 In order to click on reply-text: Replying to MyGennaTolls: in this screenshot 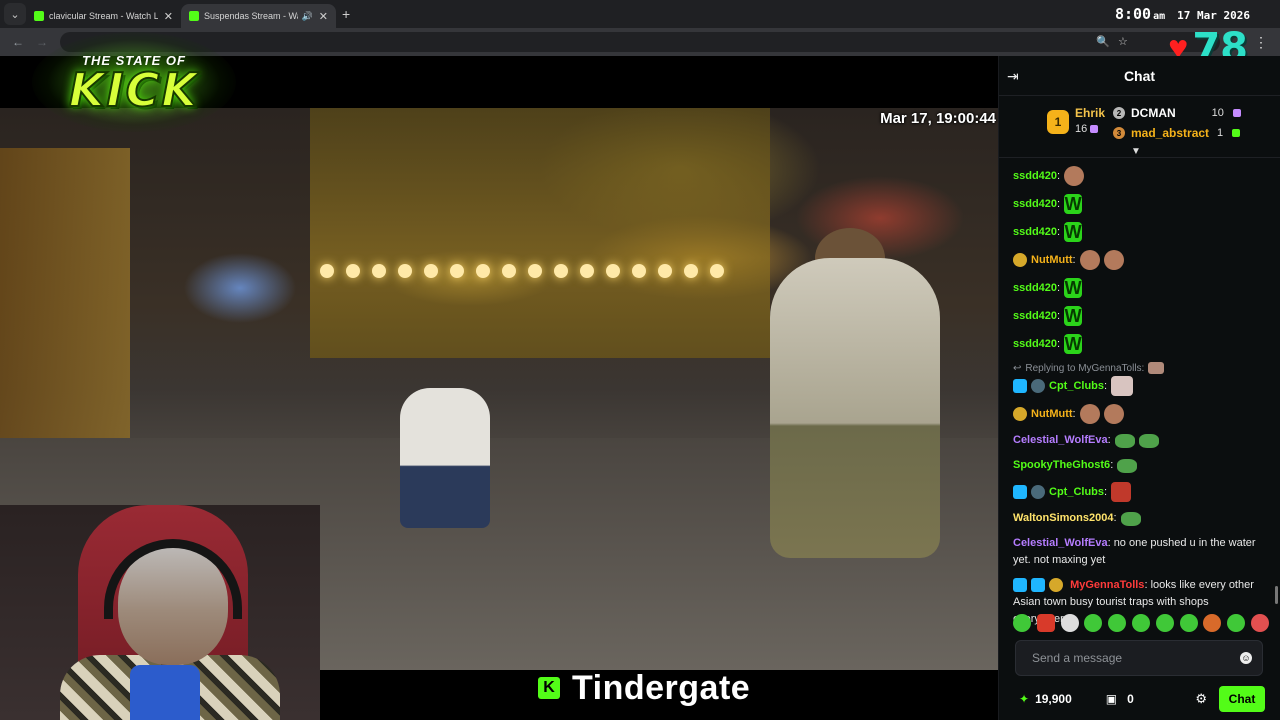, I will do `click(1085, 368)`.